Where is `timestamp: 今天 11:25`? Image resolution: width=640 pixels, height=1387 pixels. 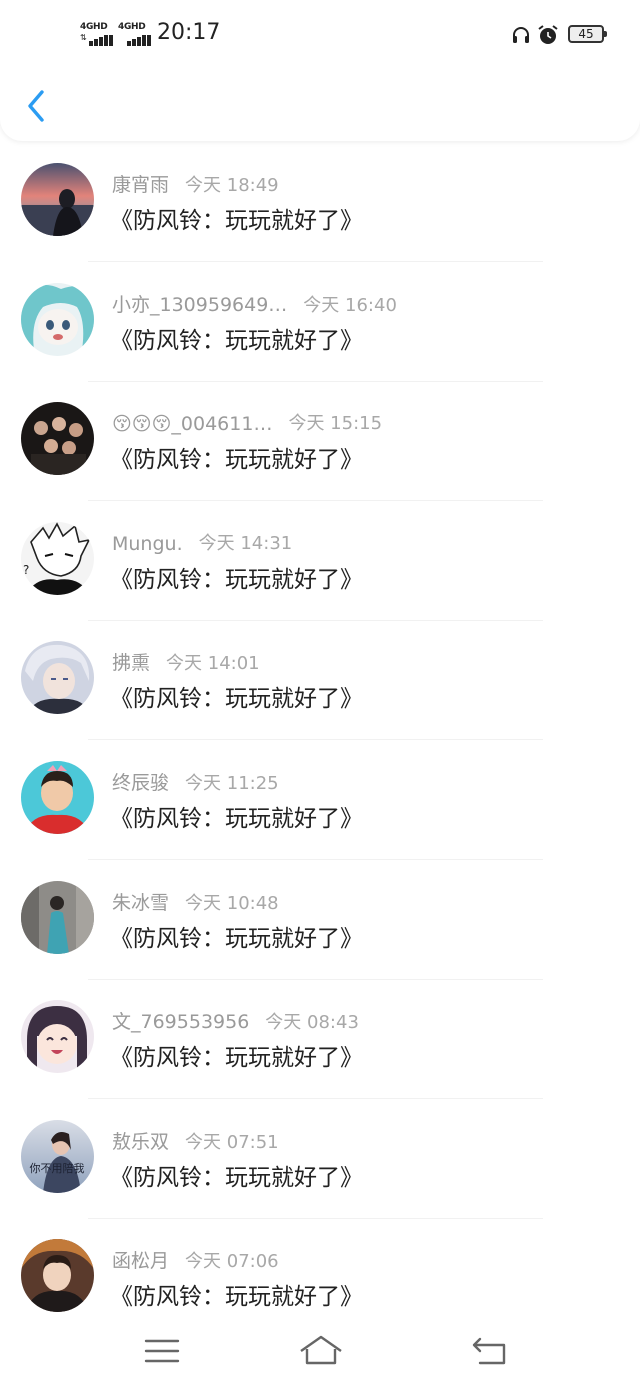 timestamp: 今天 11:25 is located at coordinates (232, 783).